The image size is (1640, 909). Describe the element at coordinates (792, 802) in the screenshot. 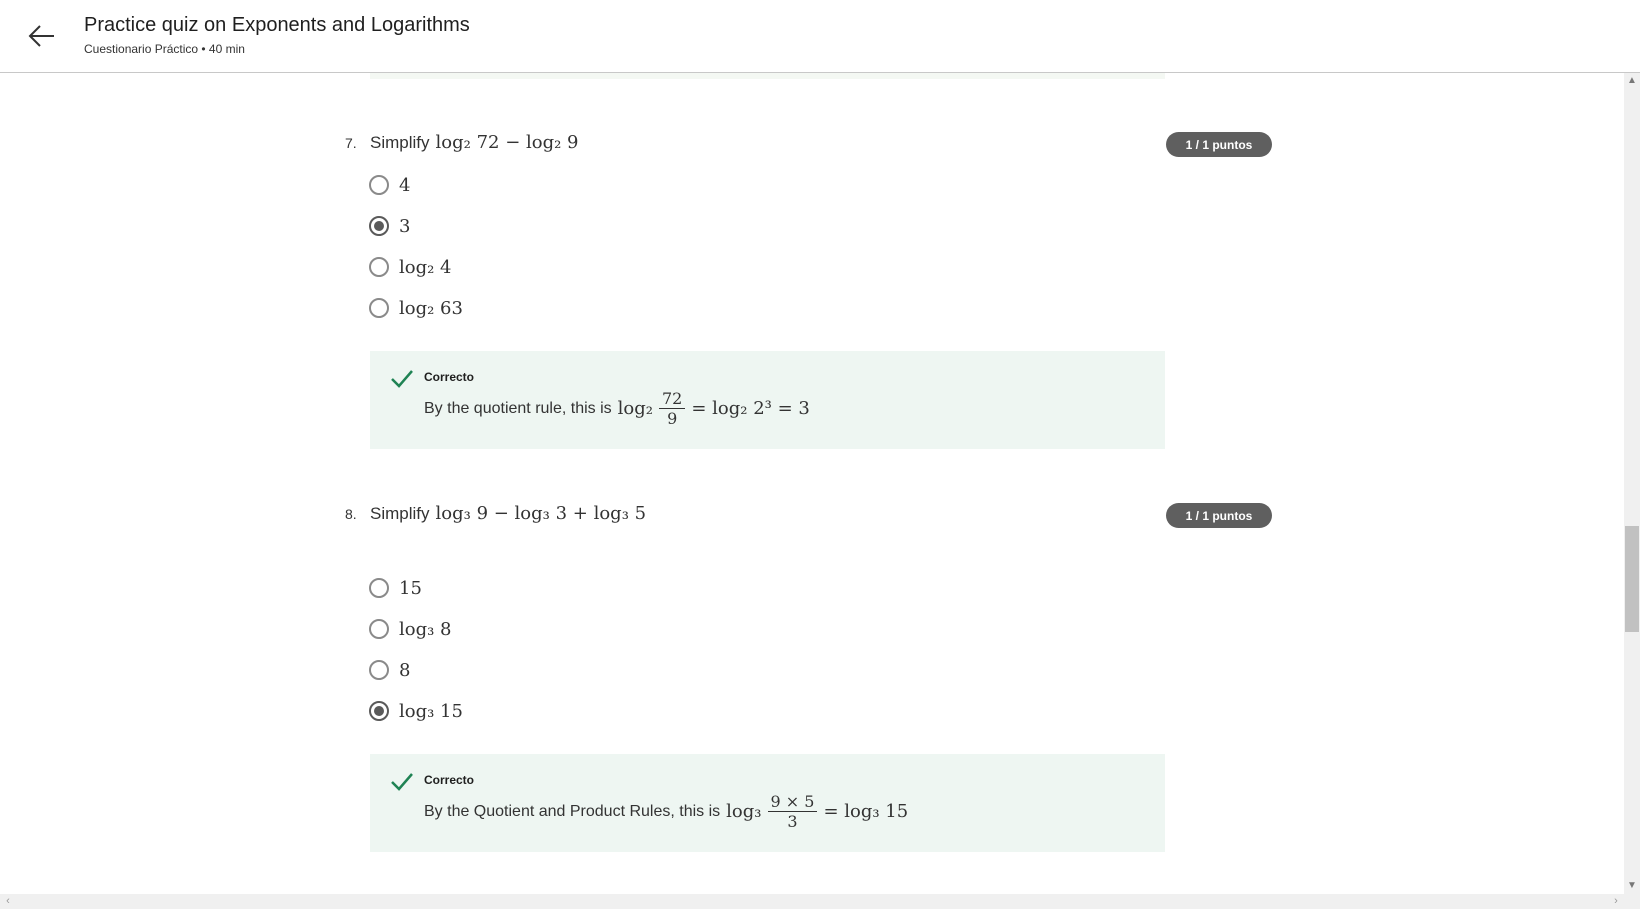

I see `fraction-numerator: 9 × 5` at that location.